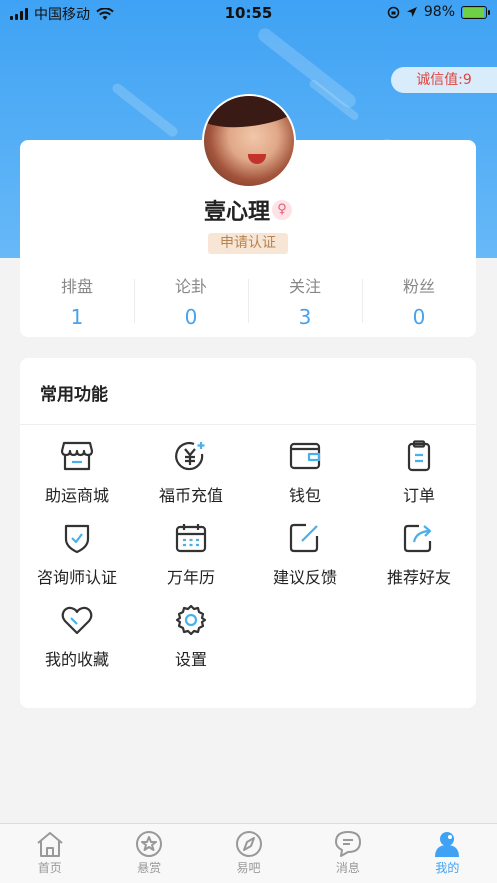 The image size is (497, 883). Describe the element at coordinates (145, 110) in the screenshot. I see `decor-stripe` at that location.